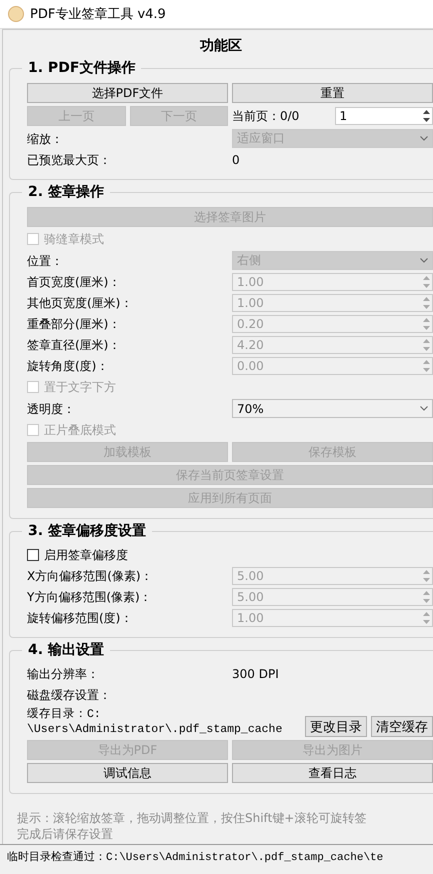 The height and width of the screenshot is (874, 433). Describe the element at coordinates (86, 555) in the screenshot. I see `checkbox-label: 启用签章偏移度` at that location.